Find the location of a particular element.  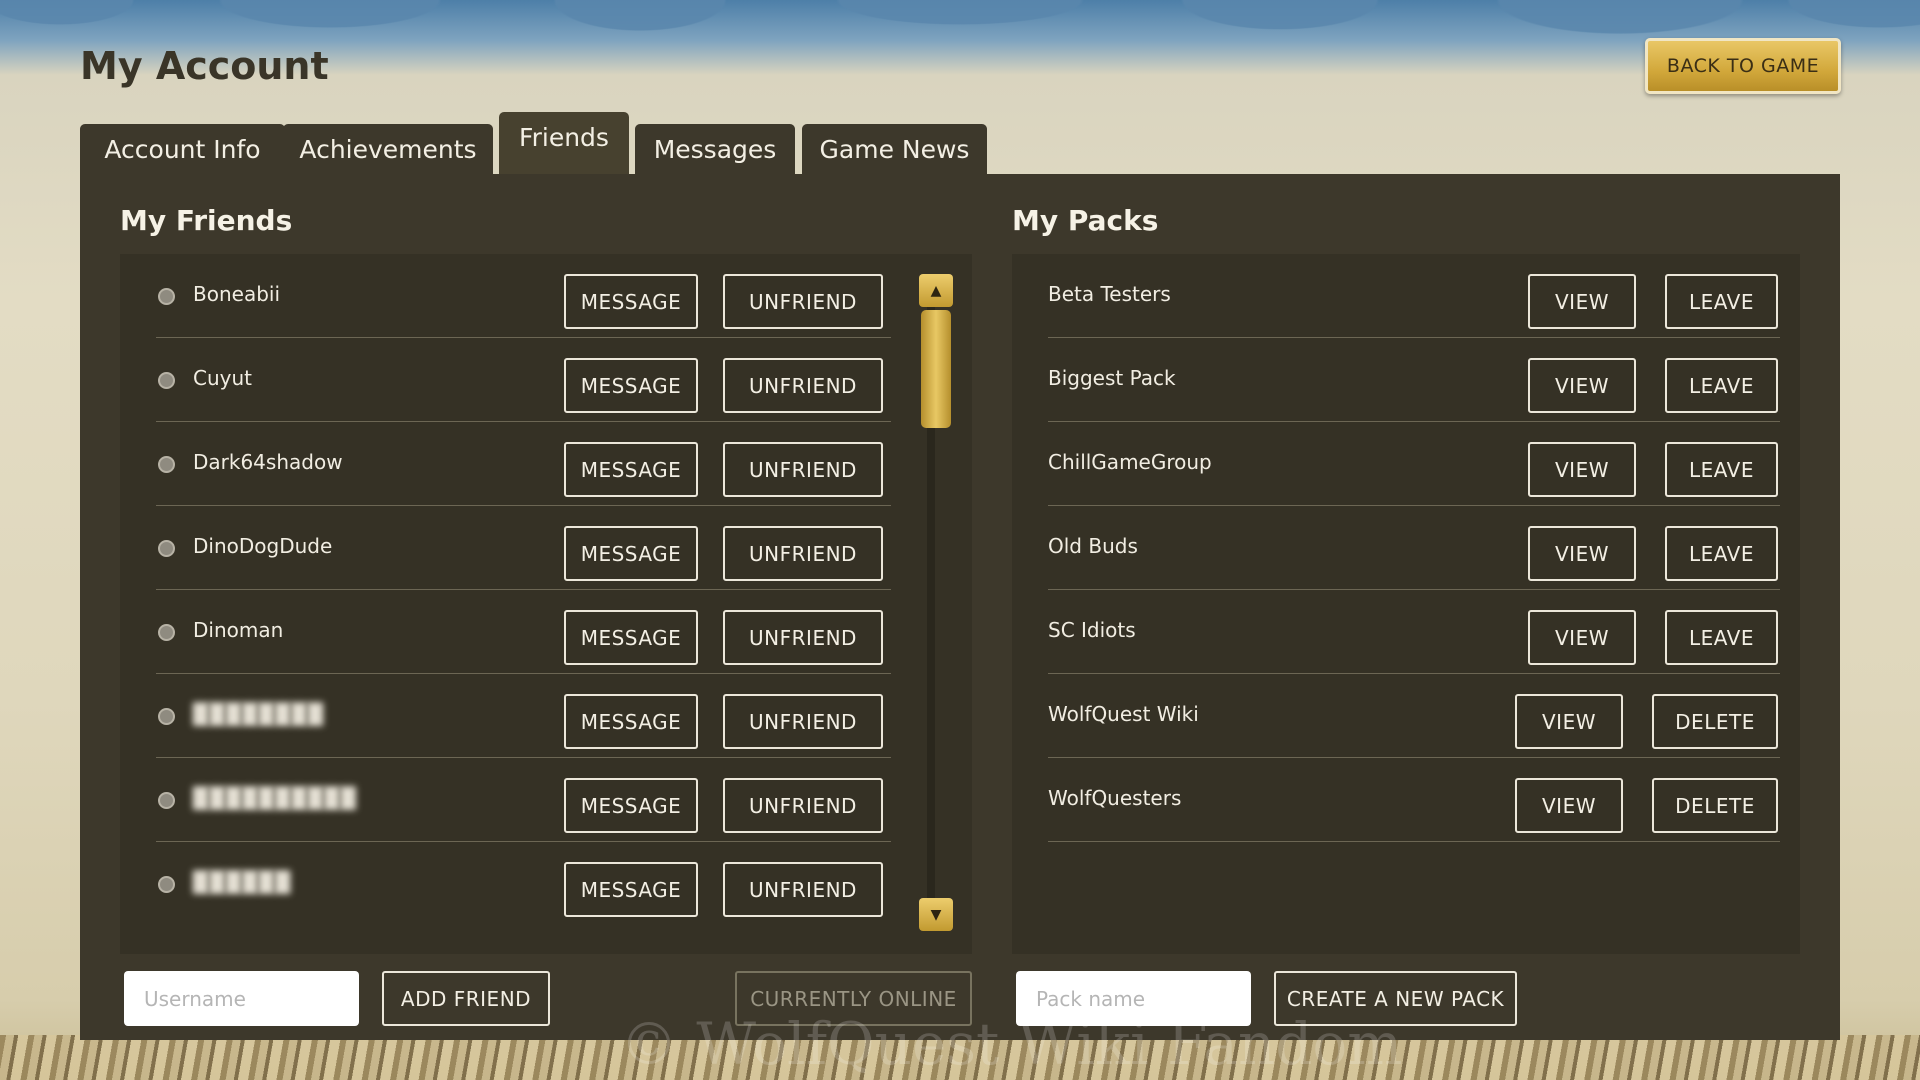

friend-name: Cuyut is located at coordinates (222, 378).